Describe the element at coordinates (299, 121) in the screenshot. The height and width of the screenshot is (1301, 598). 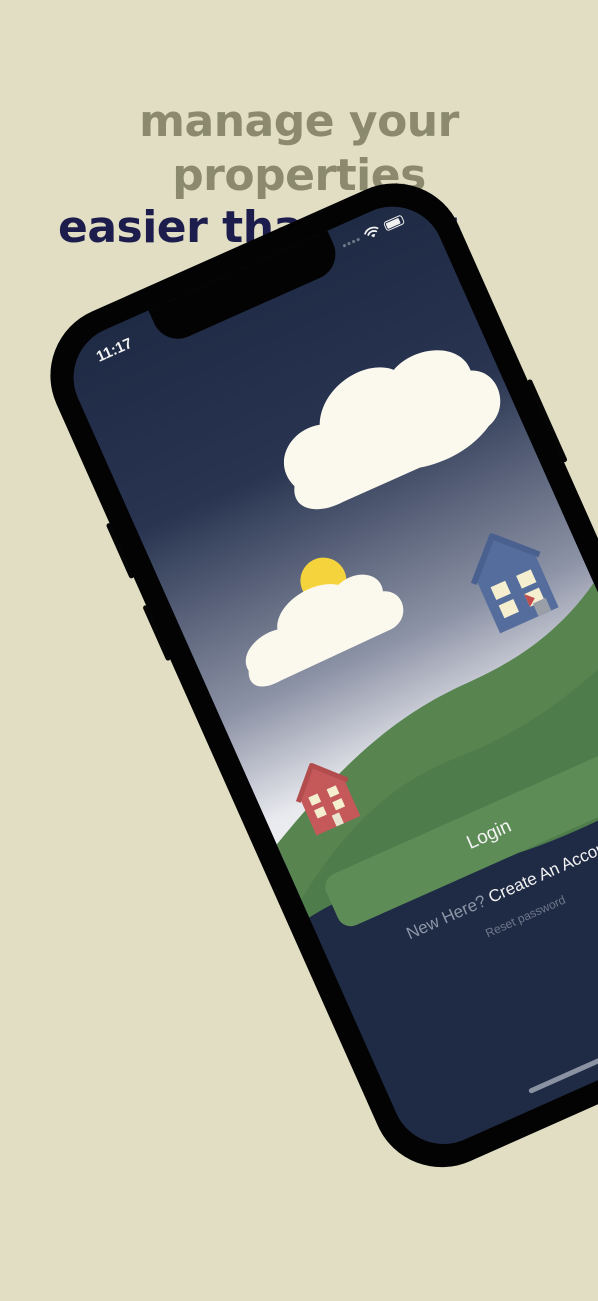
I see `headline-line-1: manage your` at that location.